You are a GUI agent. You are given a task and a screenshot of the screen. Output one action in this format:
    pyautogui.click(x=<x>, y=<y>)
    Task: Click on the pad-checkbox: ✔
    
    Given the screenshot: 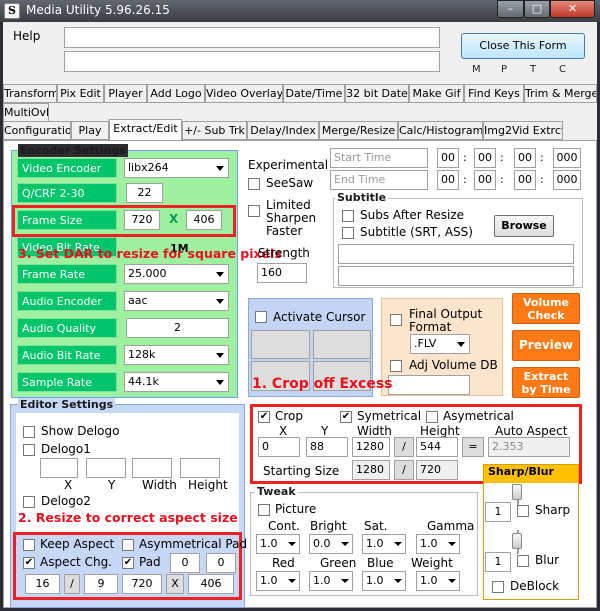 What is the action you would take?
    pyautogui.click(x=128, y=563)
    